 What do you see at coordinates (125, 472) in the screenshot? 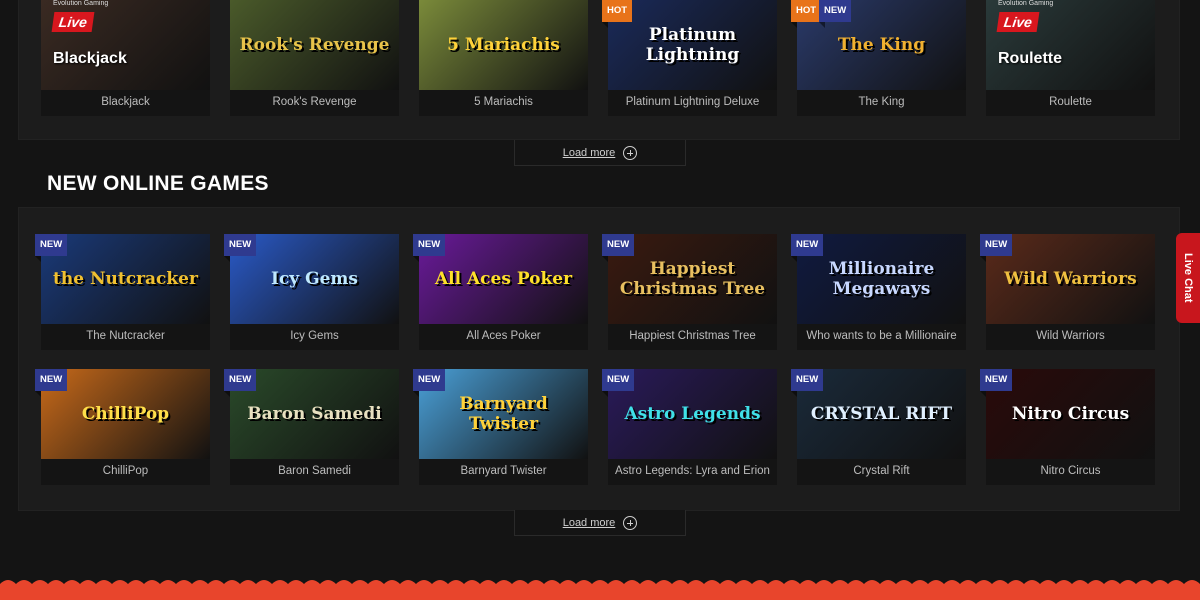
I see `game-title: ChilliPop` at bounding box center [125, 472].